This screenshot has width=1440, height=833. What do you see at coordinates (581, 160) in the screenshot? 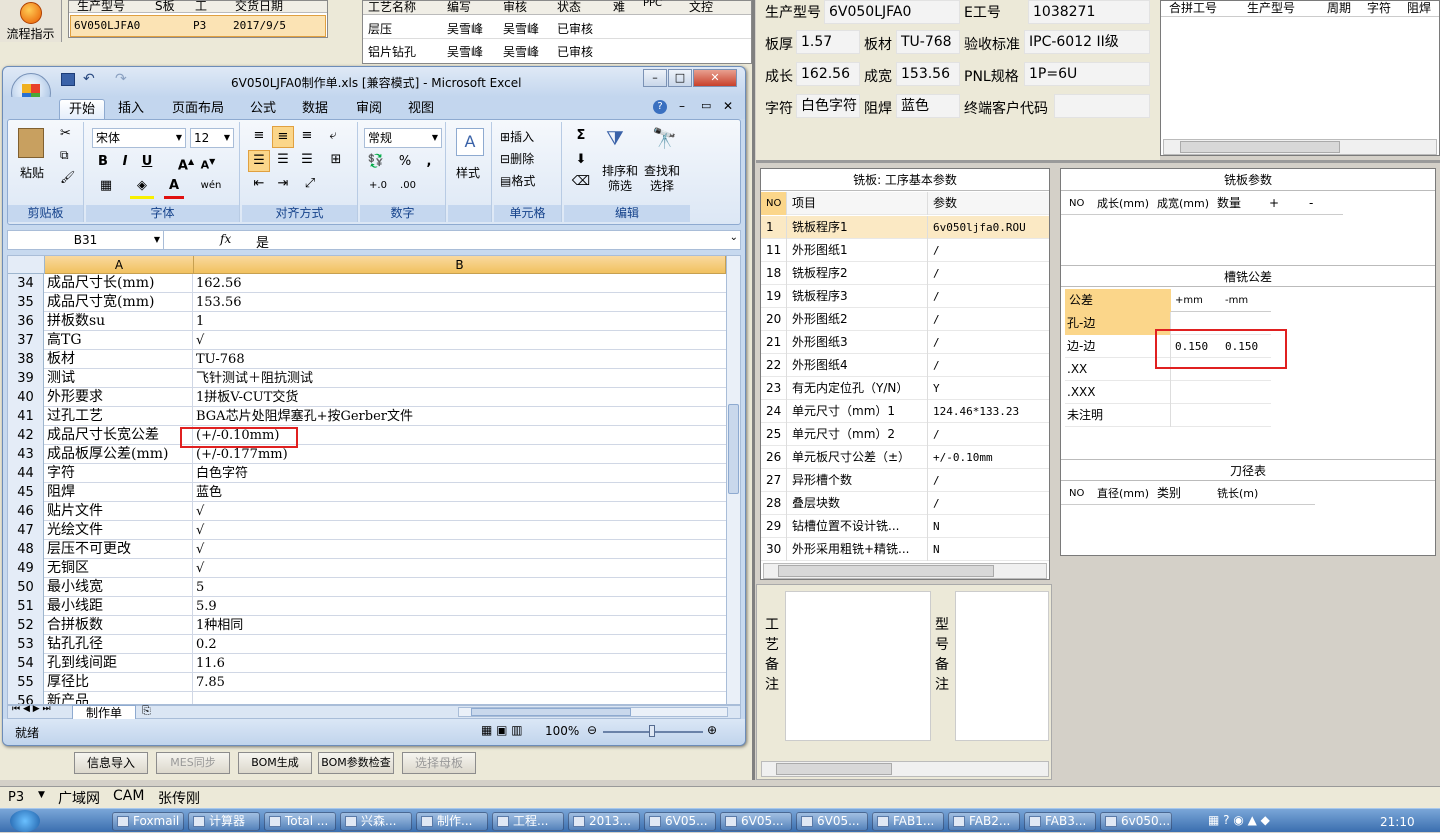
I see `fill-icon: ⬇` at bounding box center [581, 160].